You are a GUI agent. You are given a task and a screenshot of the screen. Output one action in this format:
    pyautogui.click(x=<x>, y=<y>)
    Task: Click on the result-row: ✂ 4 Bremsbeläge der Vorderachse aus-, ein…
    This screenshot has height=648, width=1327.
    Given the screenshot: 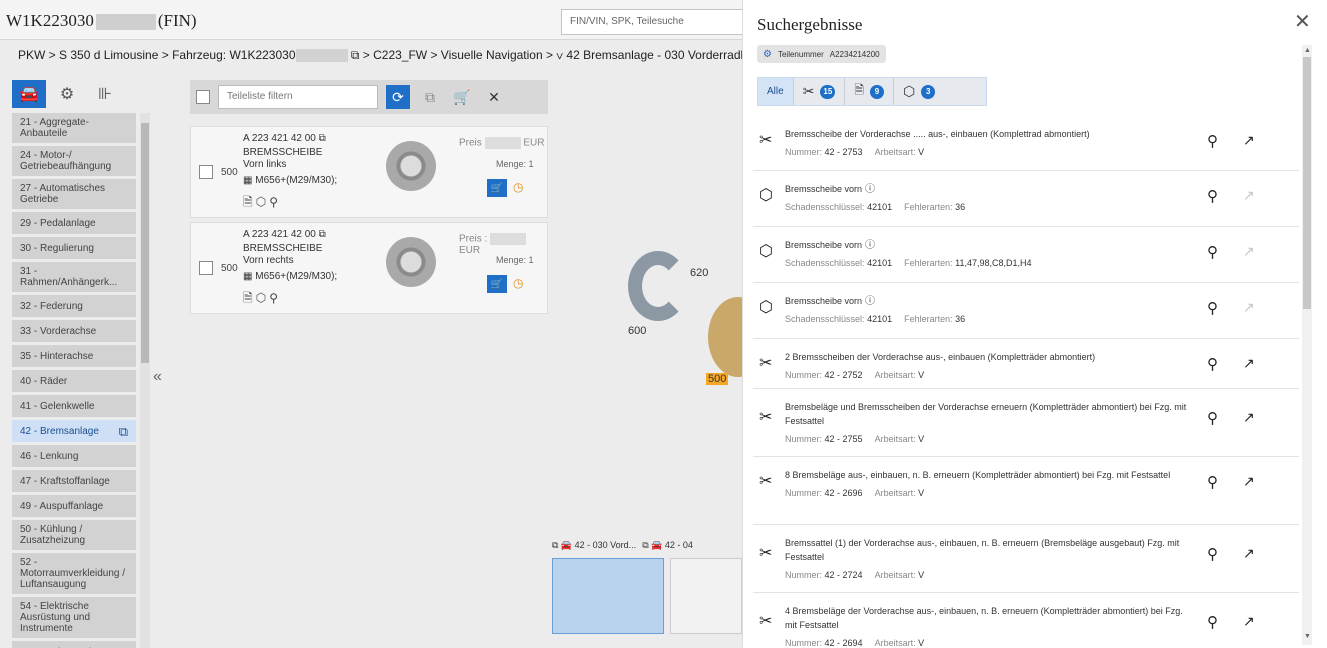 What is the action you would take?
    pyautogui.click(x=1026, y=620)
    